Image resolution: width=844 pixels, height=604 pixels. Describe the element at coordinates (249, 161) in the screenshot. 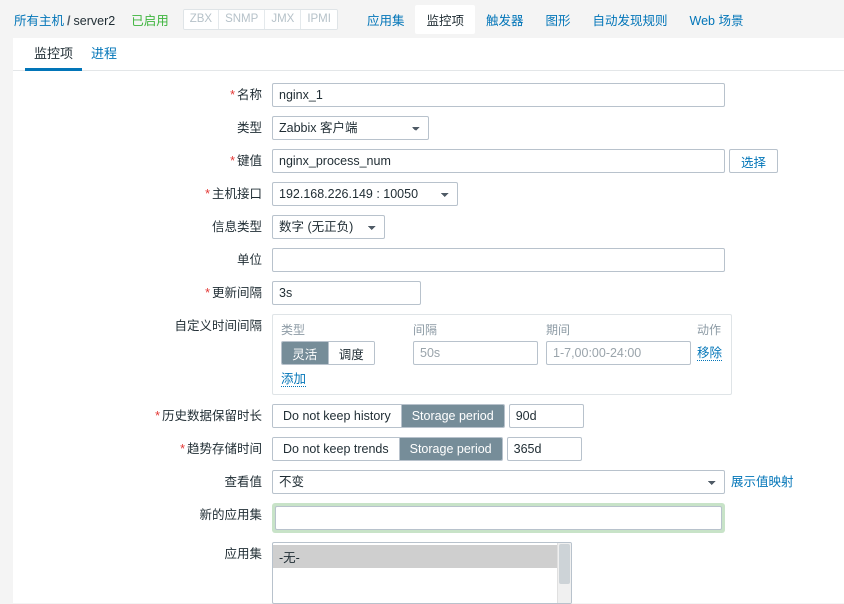

I see `label-key-text: 键值` at that location.